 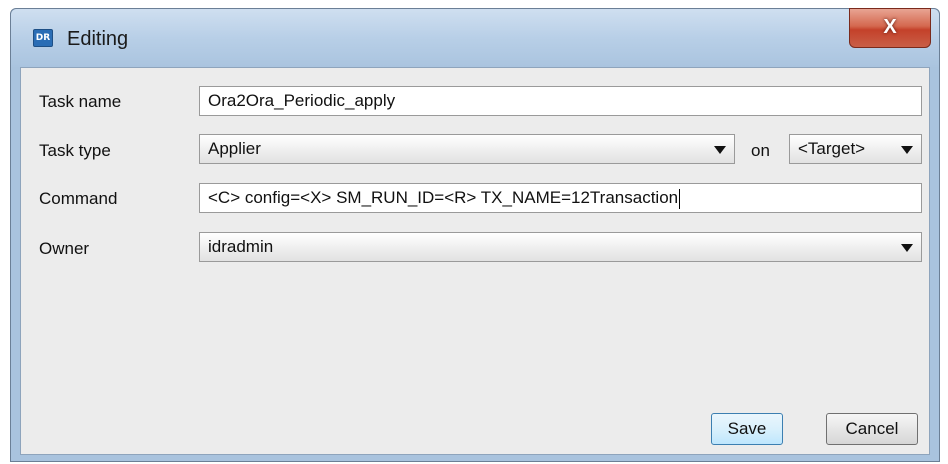 What do you see at coordinates (64, 248) in the screenshot?
I see `owner-label: Owner` at bounding box center [64, 248].